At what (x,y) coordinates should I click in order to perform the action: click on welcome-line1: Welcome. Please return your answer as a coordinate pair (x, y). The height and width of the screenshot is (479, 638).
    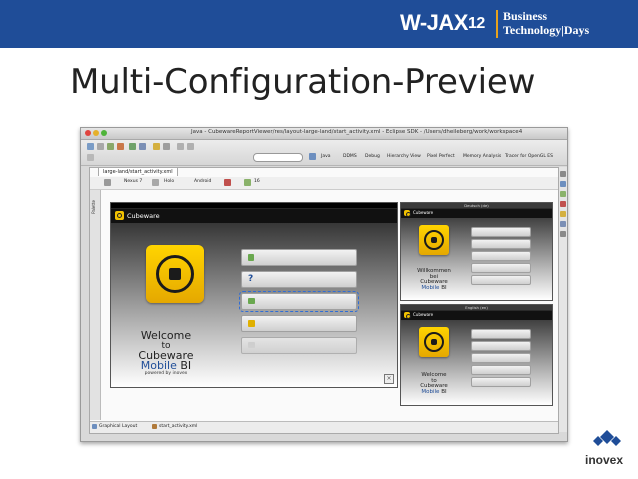
    Looking at the image, I should click on (166, 335).